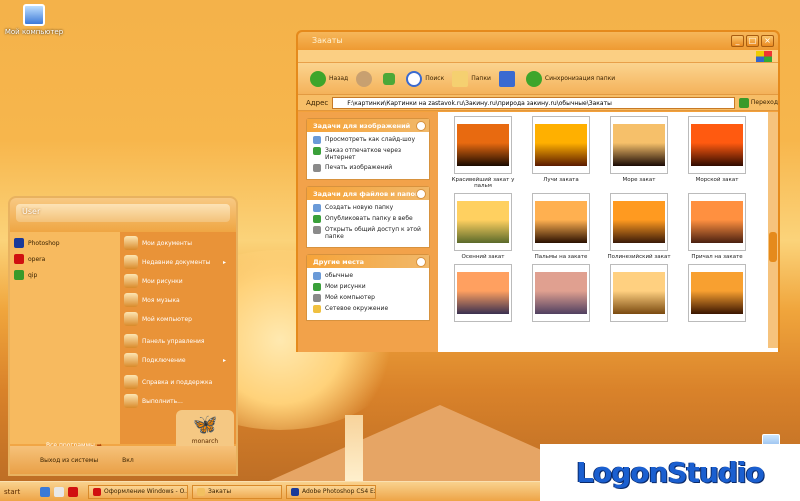 This screenshot has height=501, width=800. I want to click on sync-button: Синхронизация папки, so click(570, 78).